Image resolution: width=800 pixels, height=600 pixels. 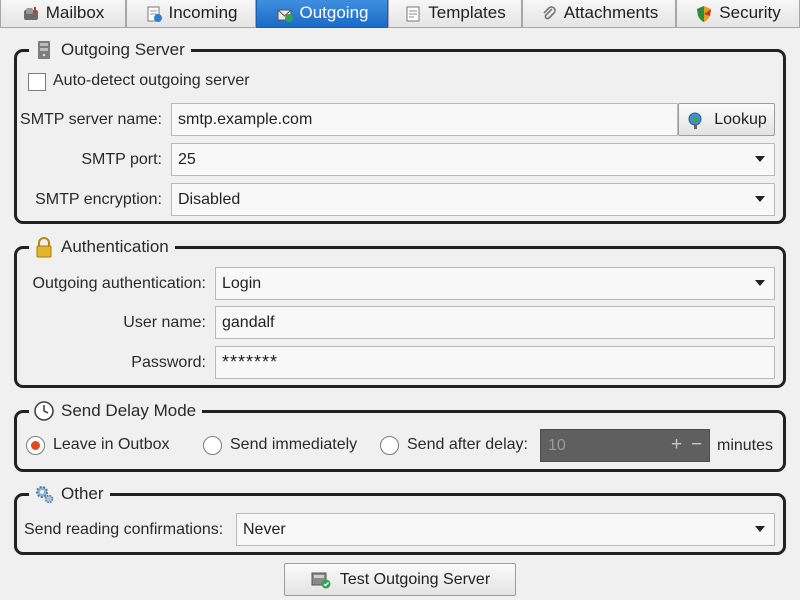 What do you see at coordinates (696, 445) in the screenshot?
I see `decrement-button: −` at bounding box center [696, 445].